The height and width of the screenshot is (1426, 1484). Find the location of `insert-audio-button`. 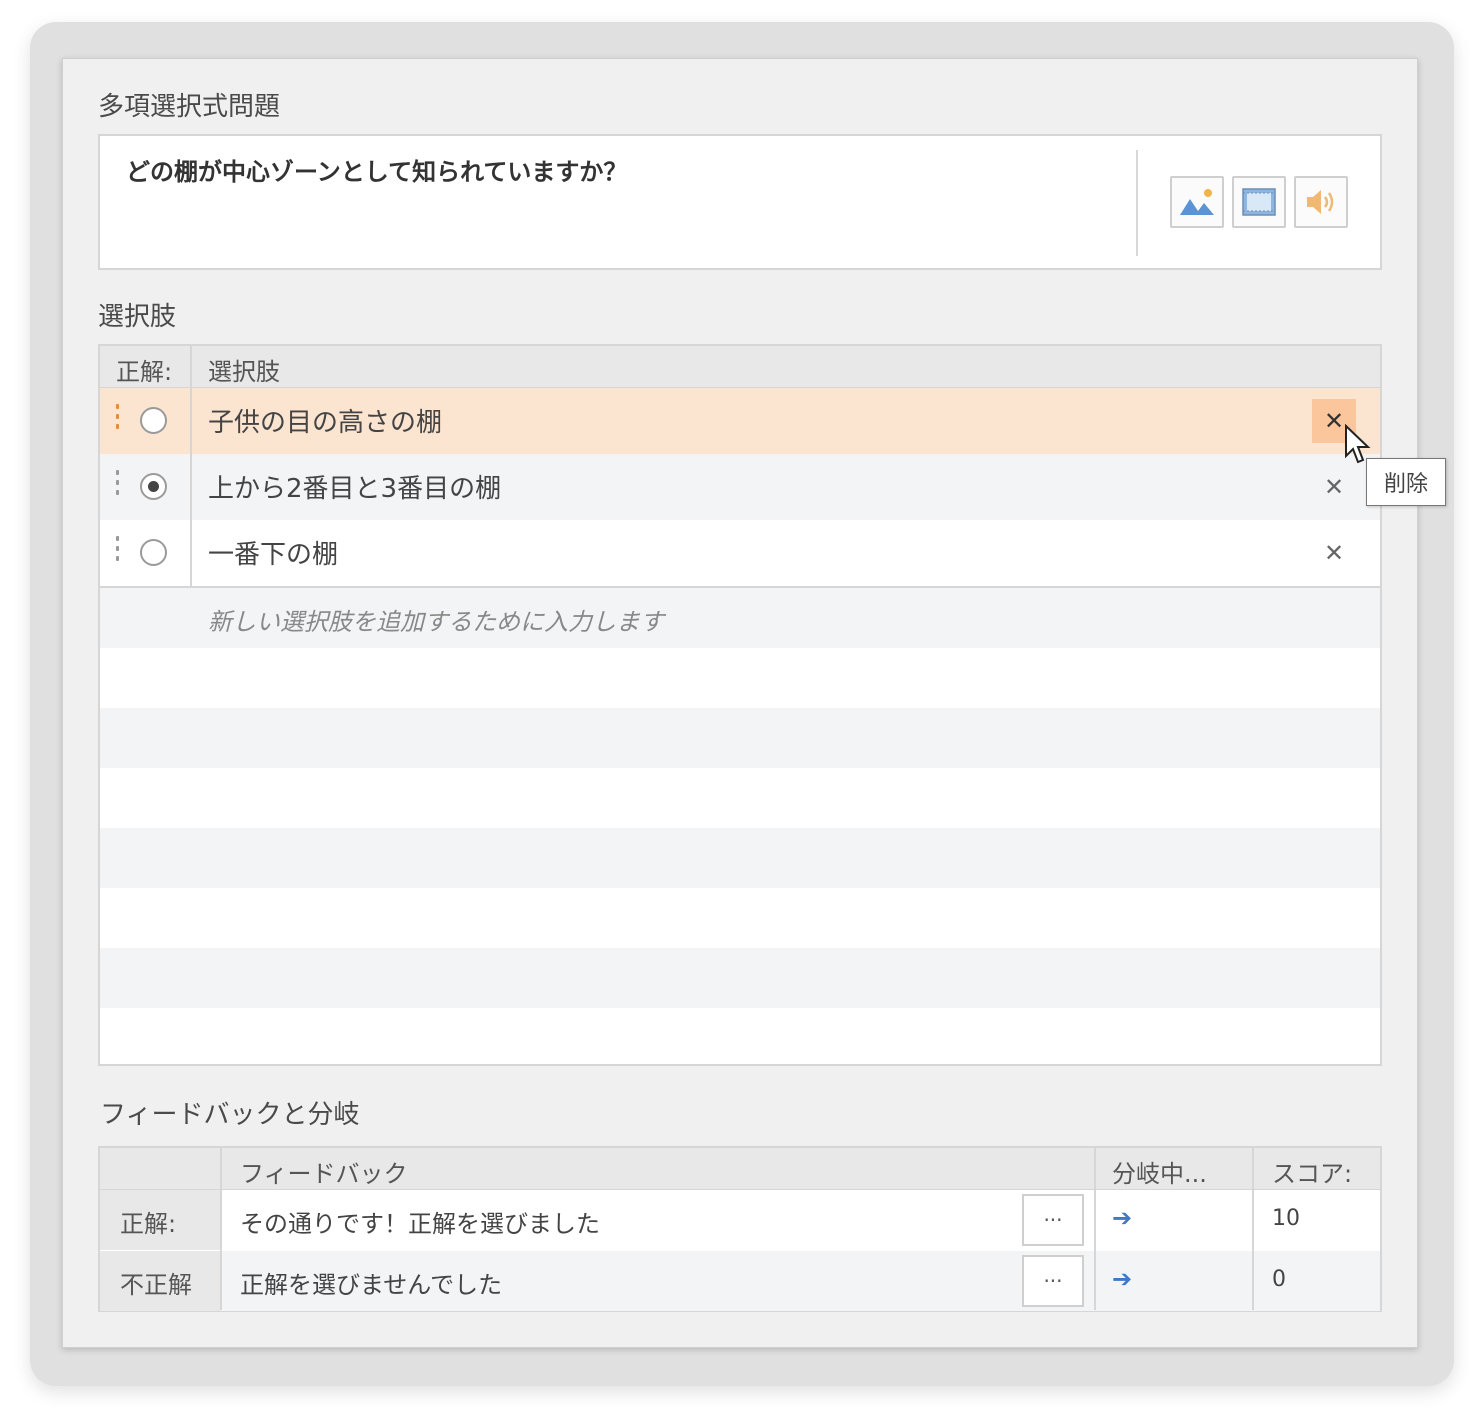

insert-audio-button is located at coordinates (1321, 202).